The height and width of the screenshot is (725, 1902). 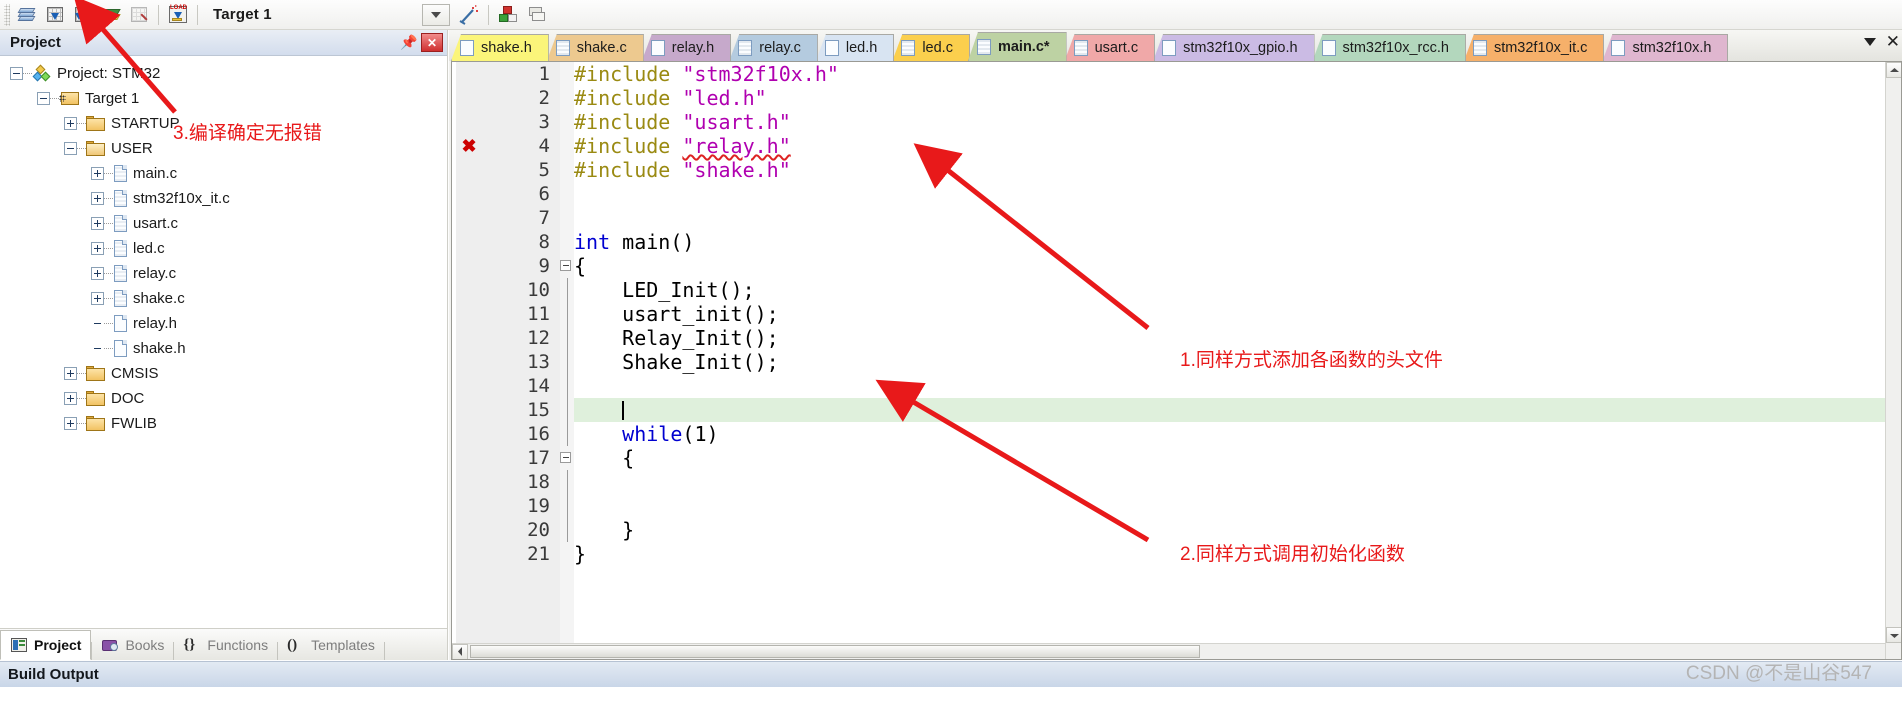 What do you see at coordinates (223, 398) in the screenshot?
I see `tree-item-doc: DOC` at bounding box center [223, 398].